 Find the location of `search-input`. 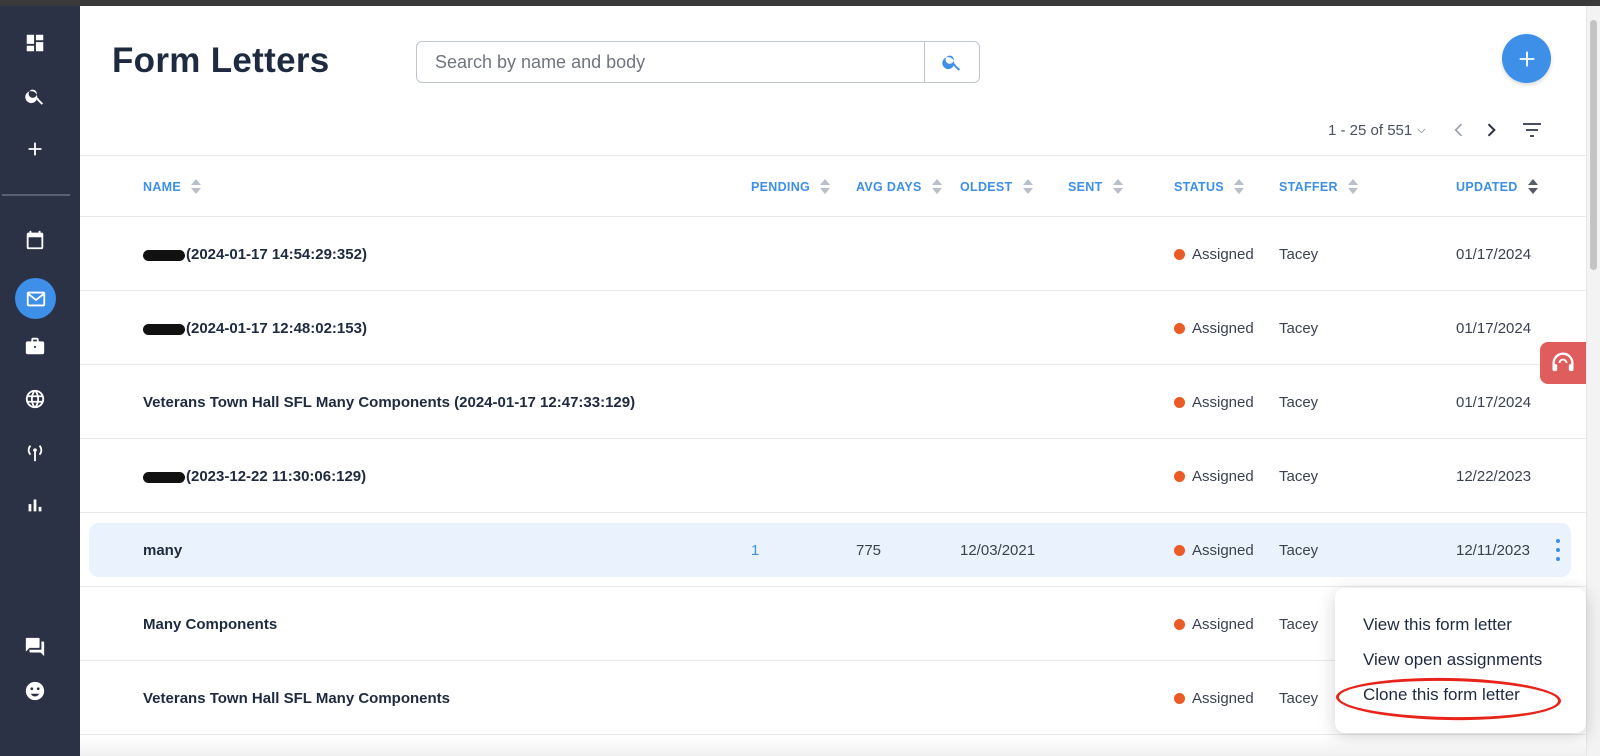

search-input is located at coordinates (670, 62).